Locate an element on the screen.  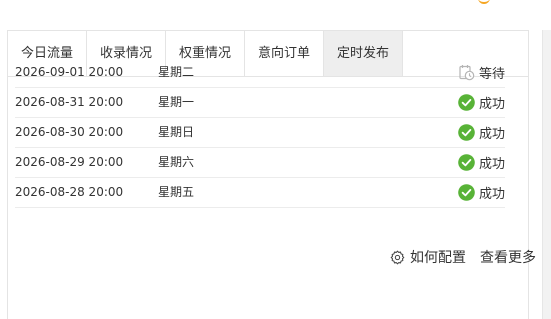
card-footer: 如何配置 查看更多 is located at coordinates (463, 257).